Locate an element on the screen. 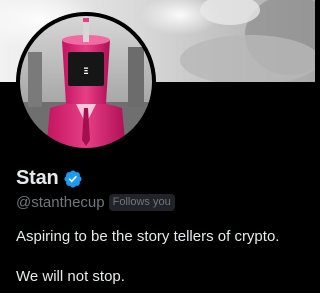 Image resolution: width=320 pixels, height=293 pixels. display-name: Stan is located at coordinates (37, 178).